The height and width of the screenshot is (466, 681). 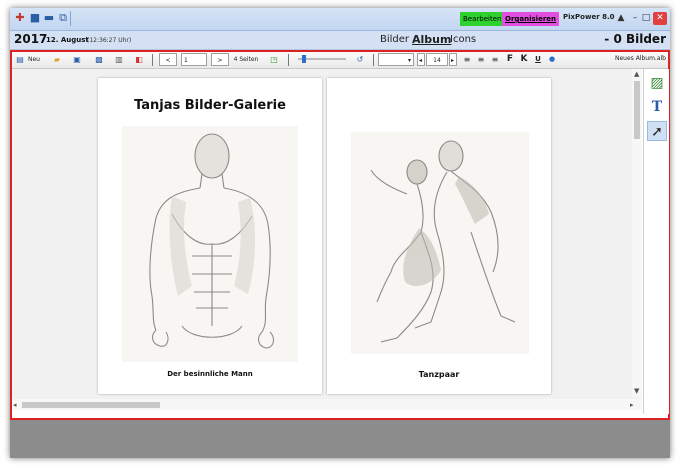 What do you see at coordinates (636, 391) in the screenshot?
I see `scroll-down-icon: ▼` at bounding box center [636, 391].